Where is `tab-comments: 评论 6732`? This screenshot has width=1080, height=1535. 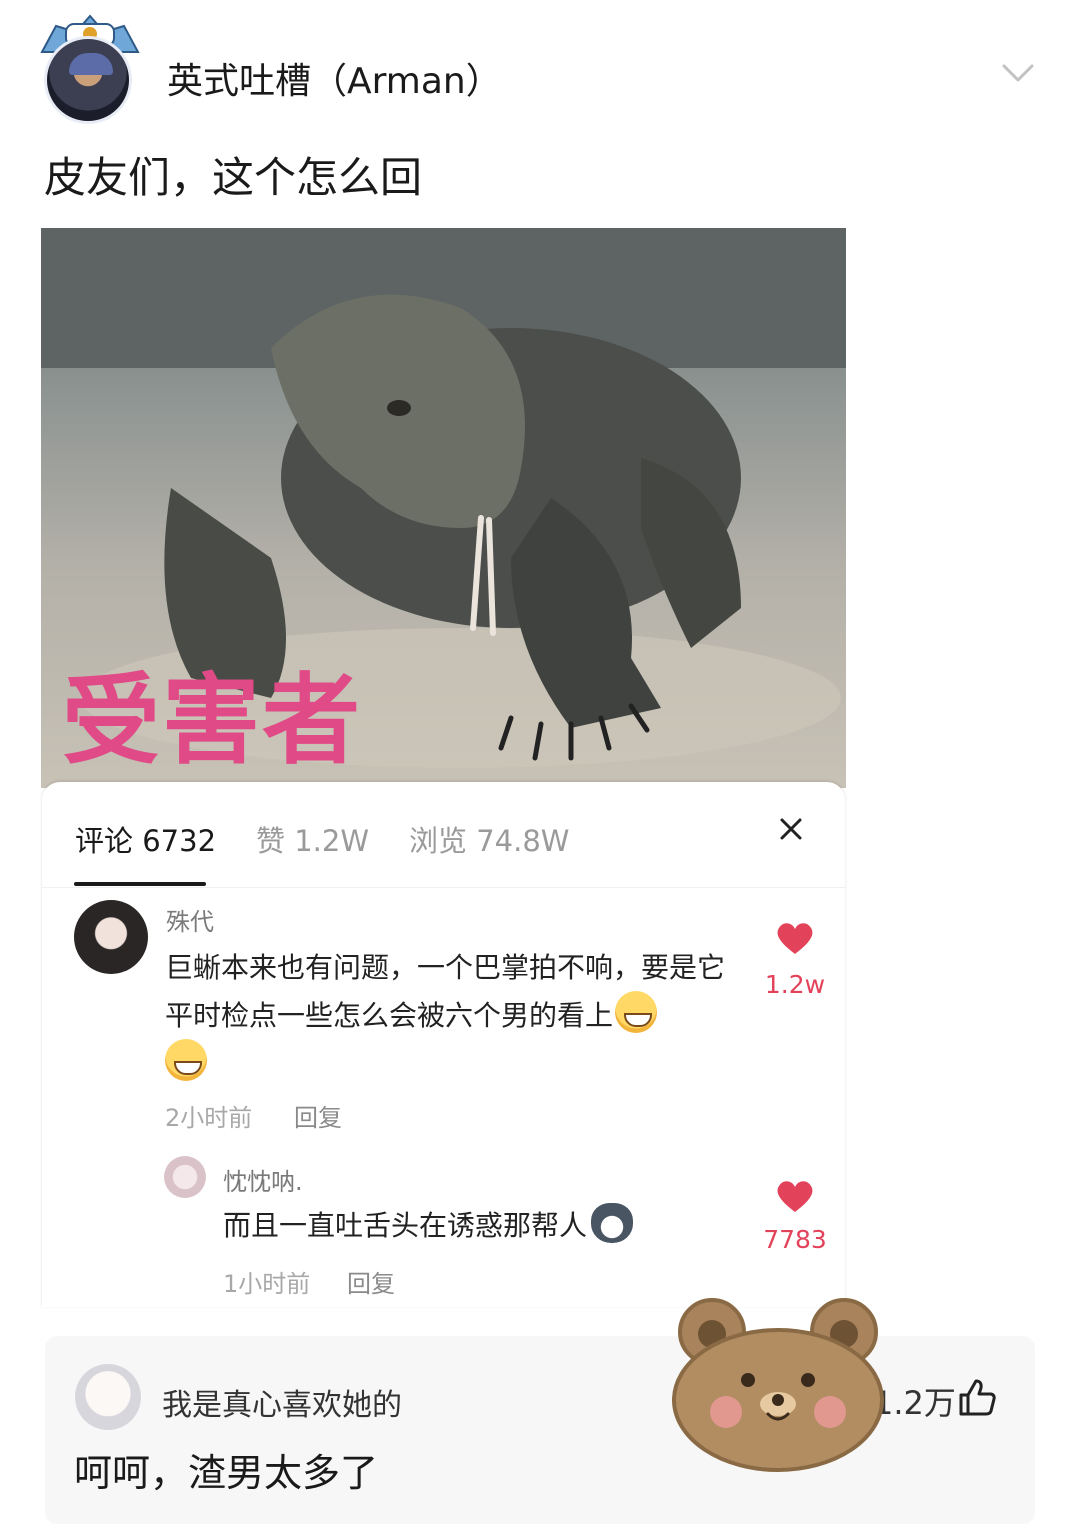 tab-comments: 评论 6732 is located at coordinates (145, 839).